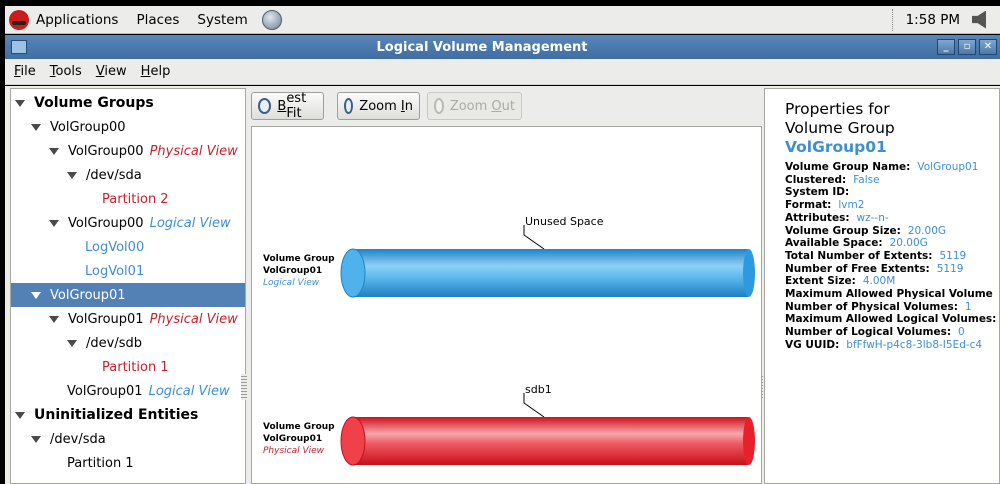  What do you see at coordinates (128, 439) in the screenshot?
I see `tree-item-uninit-dev-sda: /dev/sda` at bounding box center [128, 439].